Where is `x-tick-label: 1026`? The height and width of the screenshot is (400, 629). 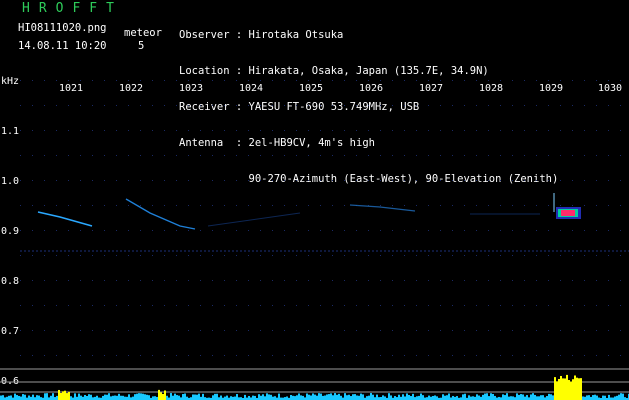 x-tick-label: 1026 is located at coordinates (371, 88).